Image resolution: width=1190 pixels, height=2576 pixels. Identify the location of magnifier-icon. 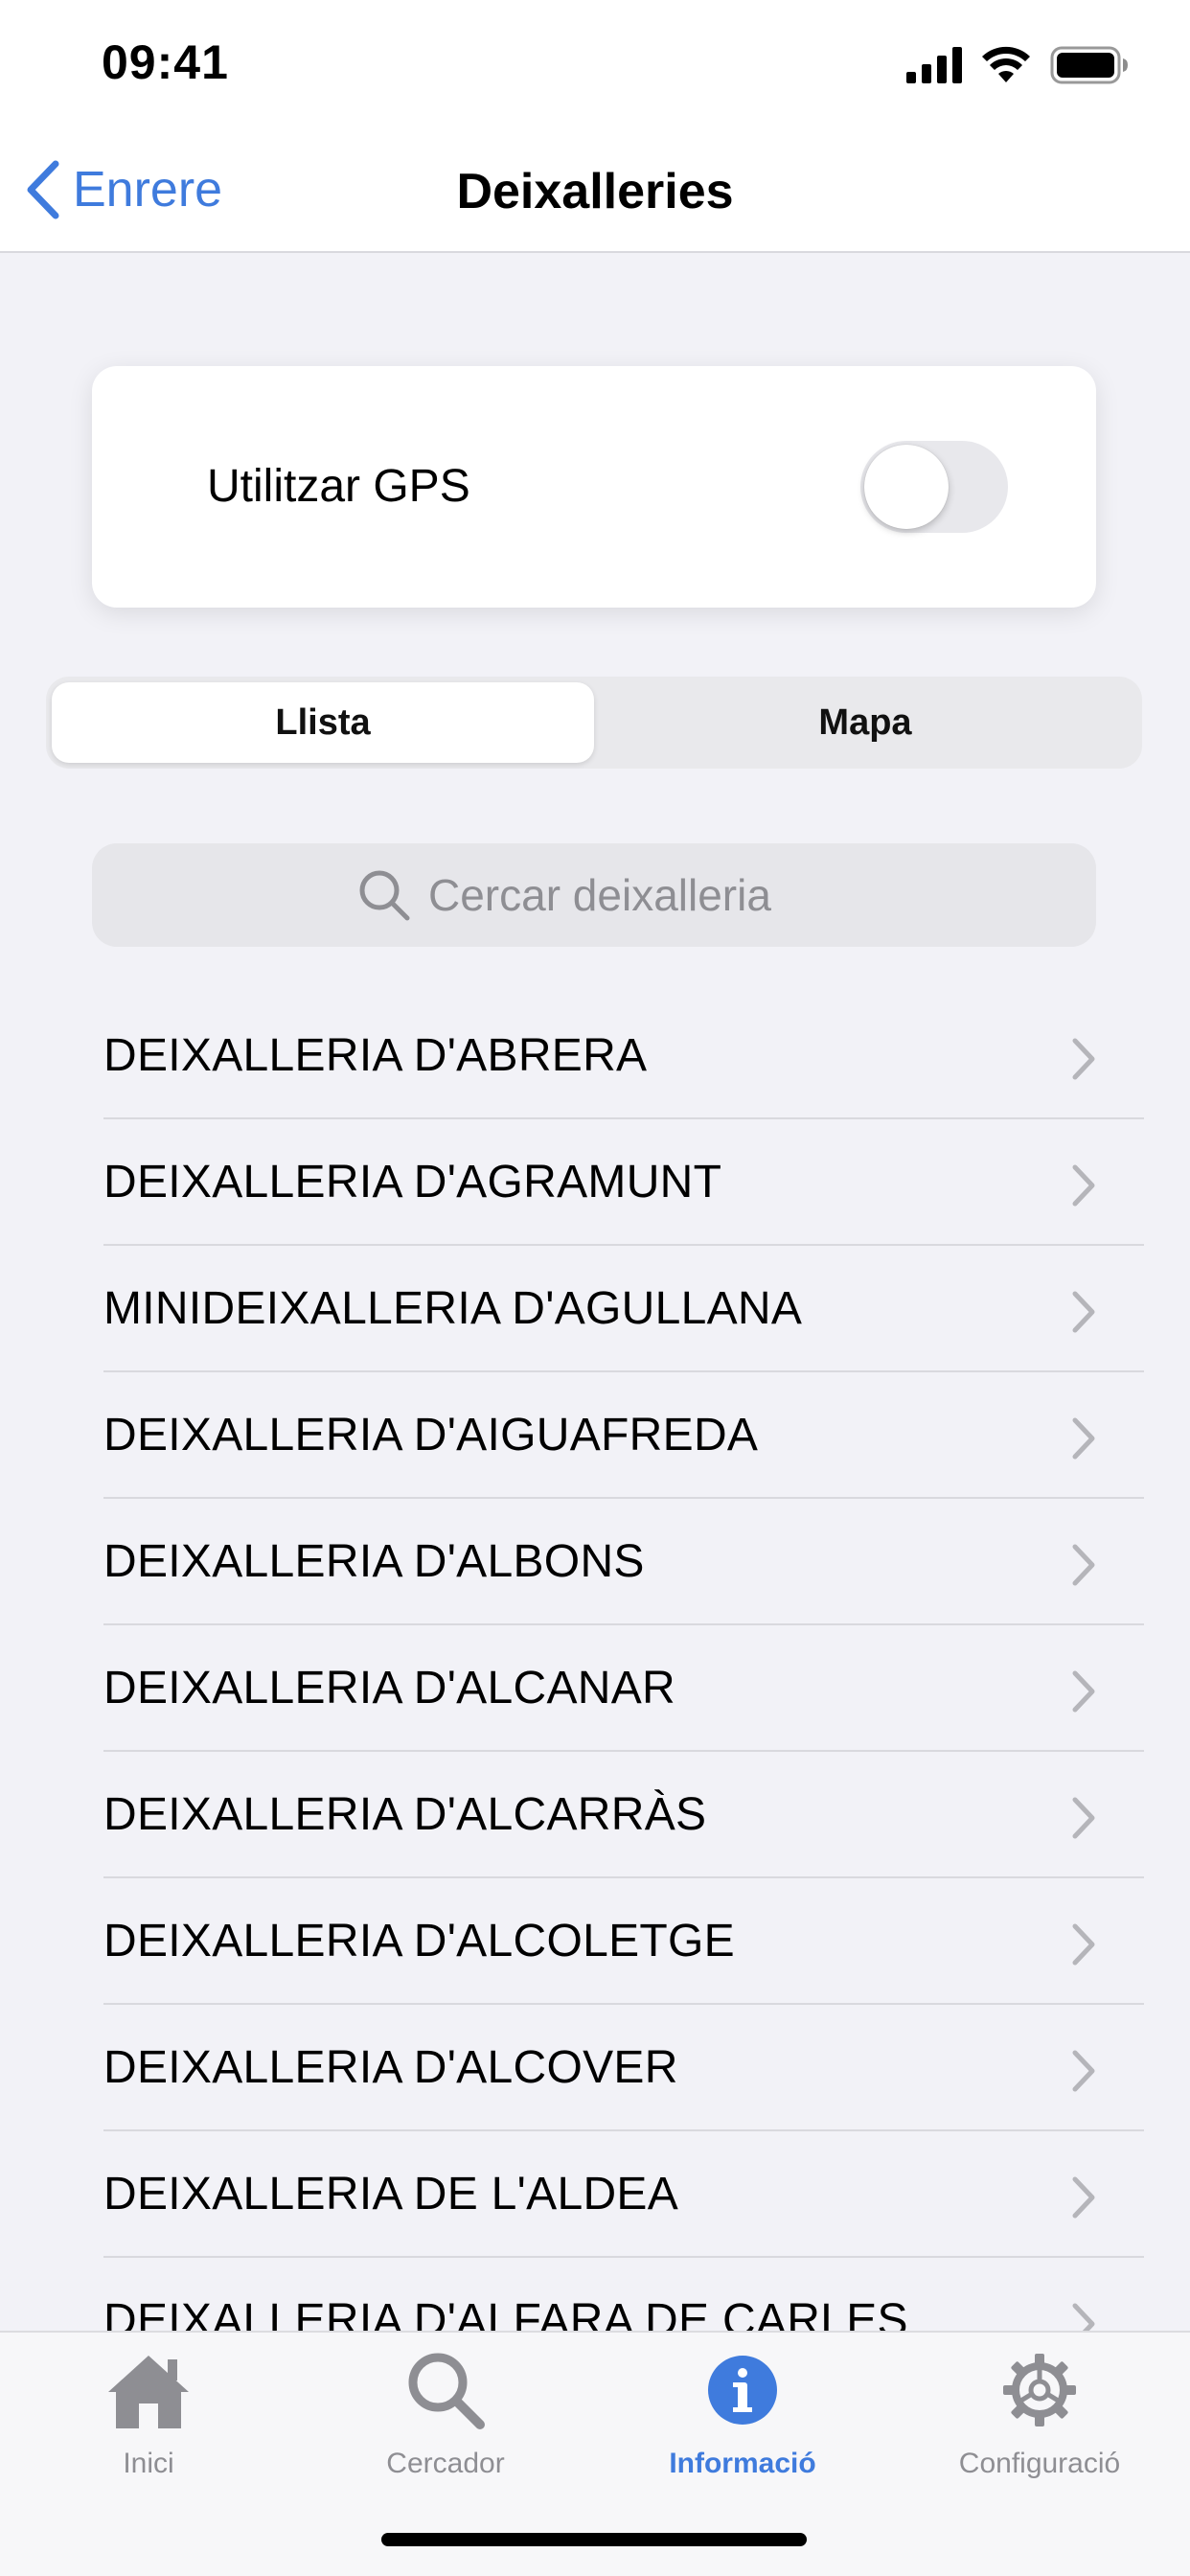
(447, 2391).